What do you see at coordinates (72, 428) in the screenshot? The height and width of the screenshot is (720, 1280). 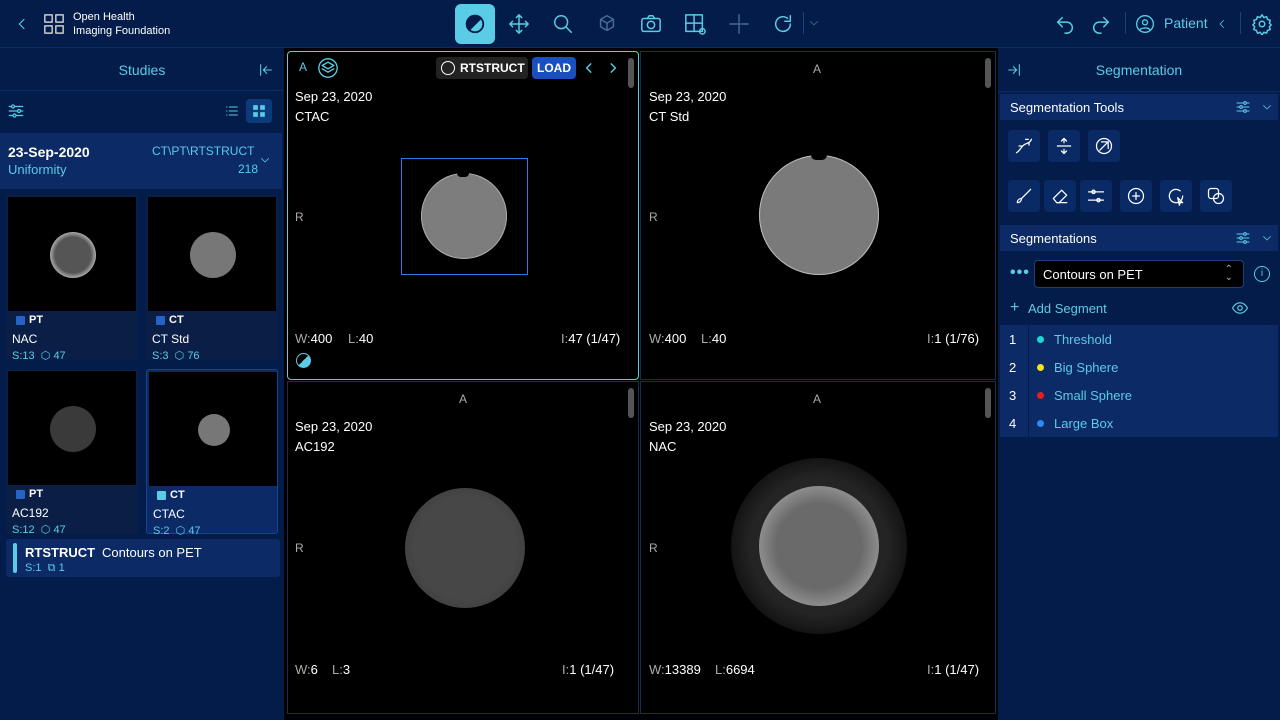 I see `thumbnail-image` at bounding box center [72, 428].